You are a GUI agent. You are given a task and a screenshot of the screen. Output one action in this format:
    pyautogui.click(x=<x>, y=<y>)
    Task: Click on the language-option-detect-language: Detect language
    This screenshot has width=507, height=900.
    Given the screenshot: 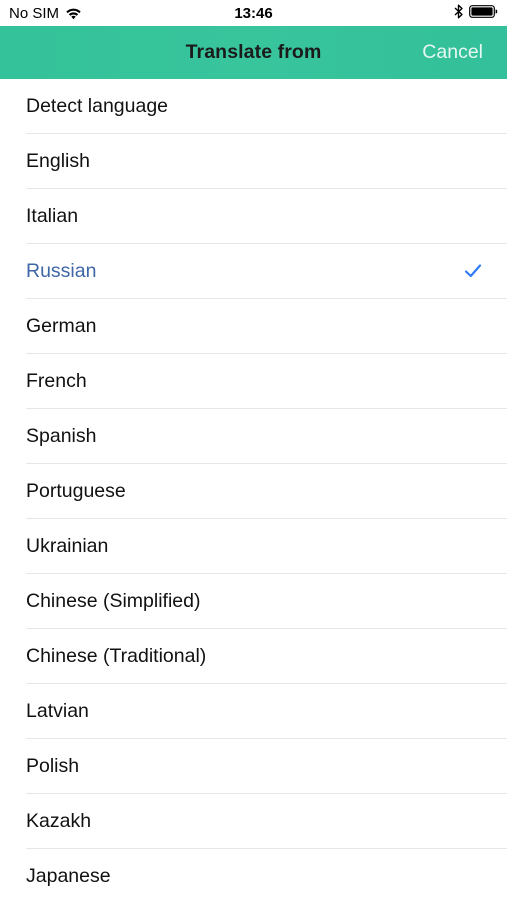 What is the action you would take?
    pyautogui.click(x=253, y=106)
    